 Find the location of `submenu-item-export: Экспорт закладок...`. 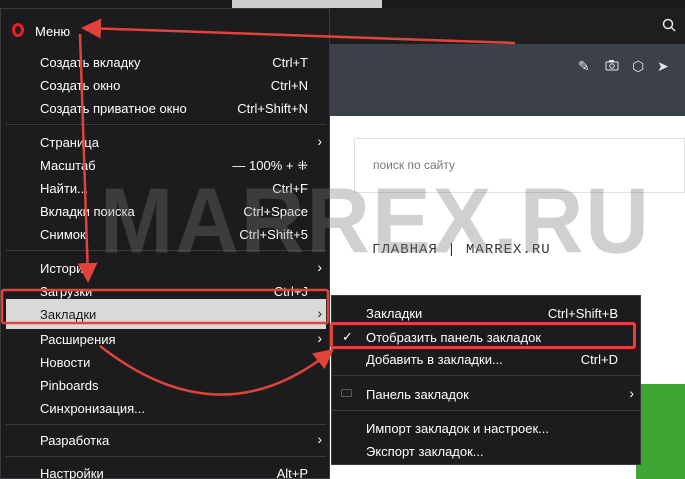

submenu-item-export: Экспорт закладок... is located at coordinates (486, 451).